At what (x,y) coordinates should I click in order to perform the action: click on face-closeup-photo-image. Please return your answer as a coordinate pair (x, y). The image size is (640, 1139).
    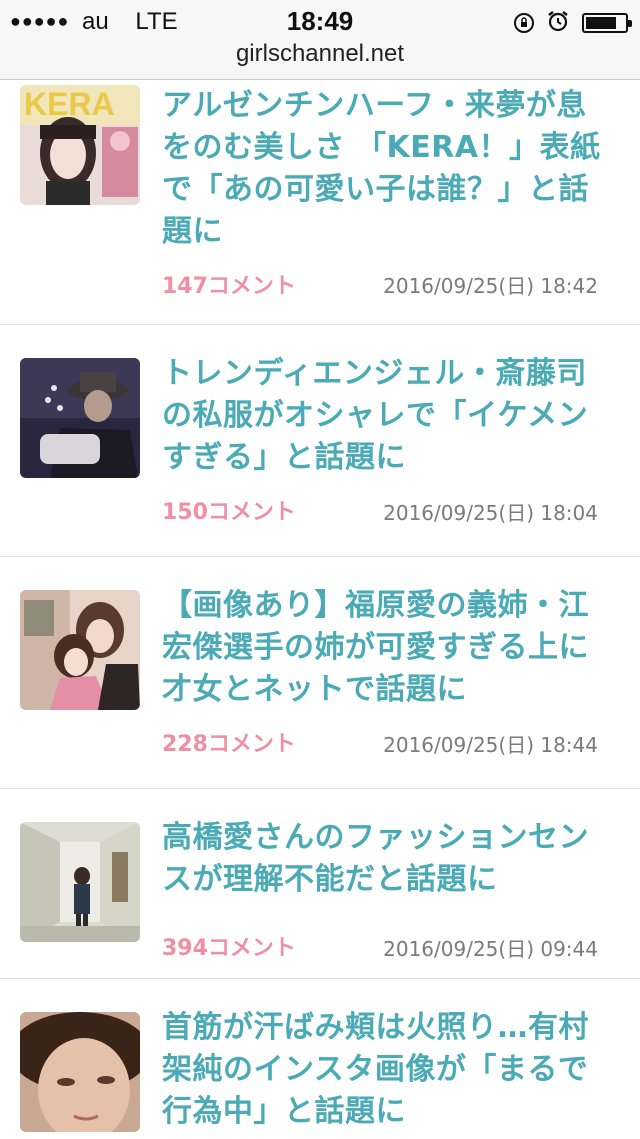
    Looking at the image, I should click on (80, 1072).